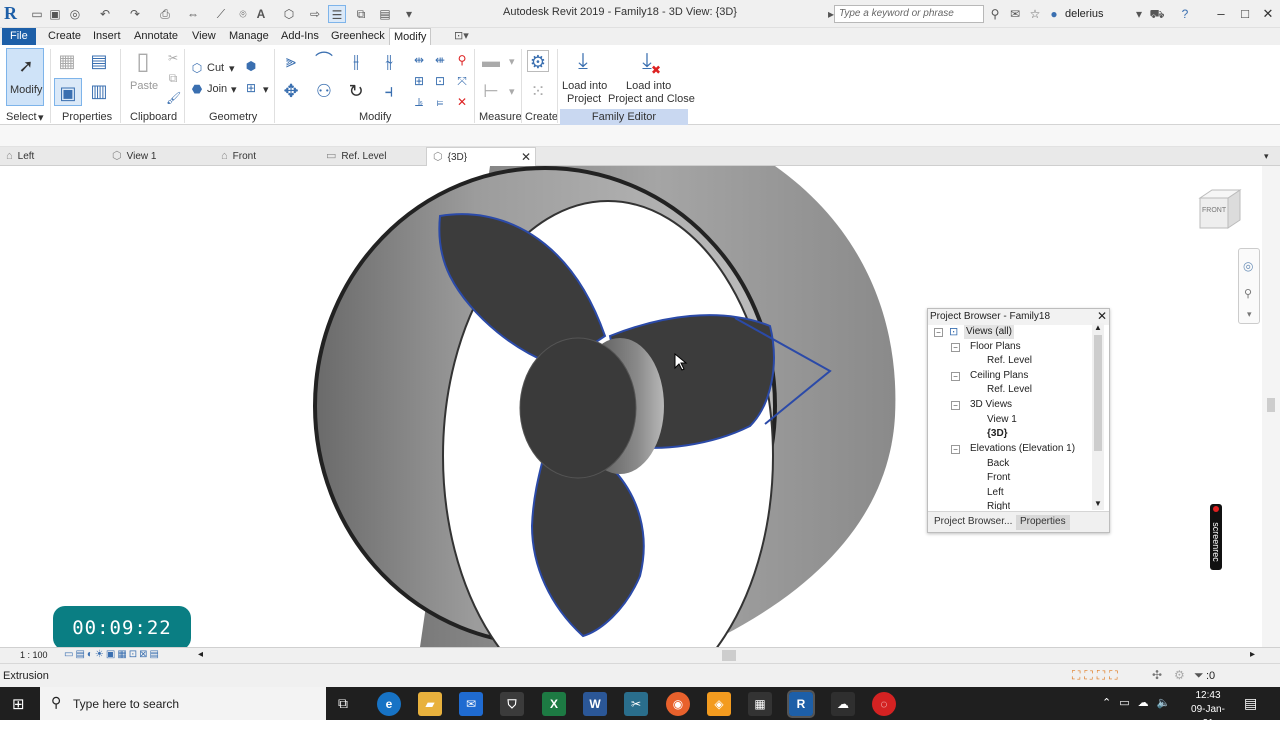  What do you see at coordinates (173, 58) in the screenshot?
I see `scissors-icon: ✂` at bounding box center [173, 58].